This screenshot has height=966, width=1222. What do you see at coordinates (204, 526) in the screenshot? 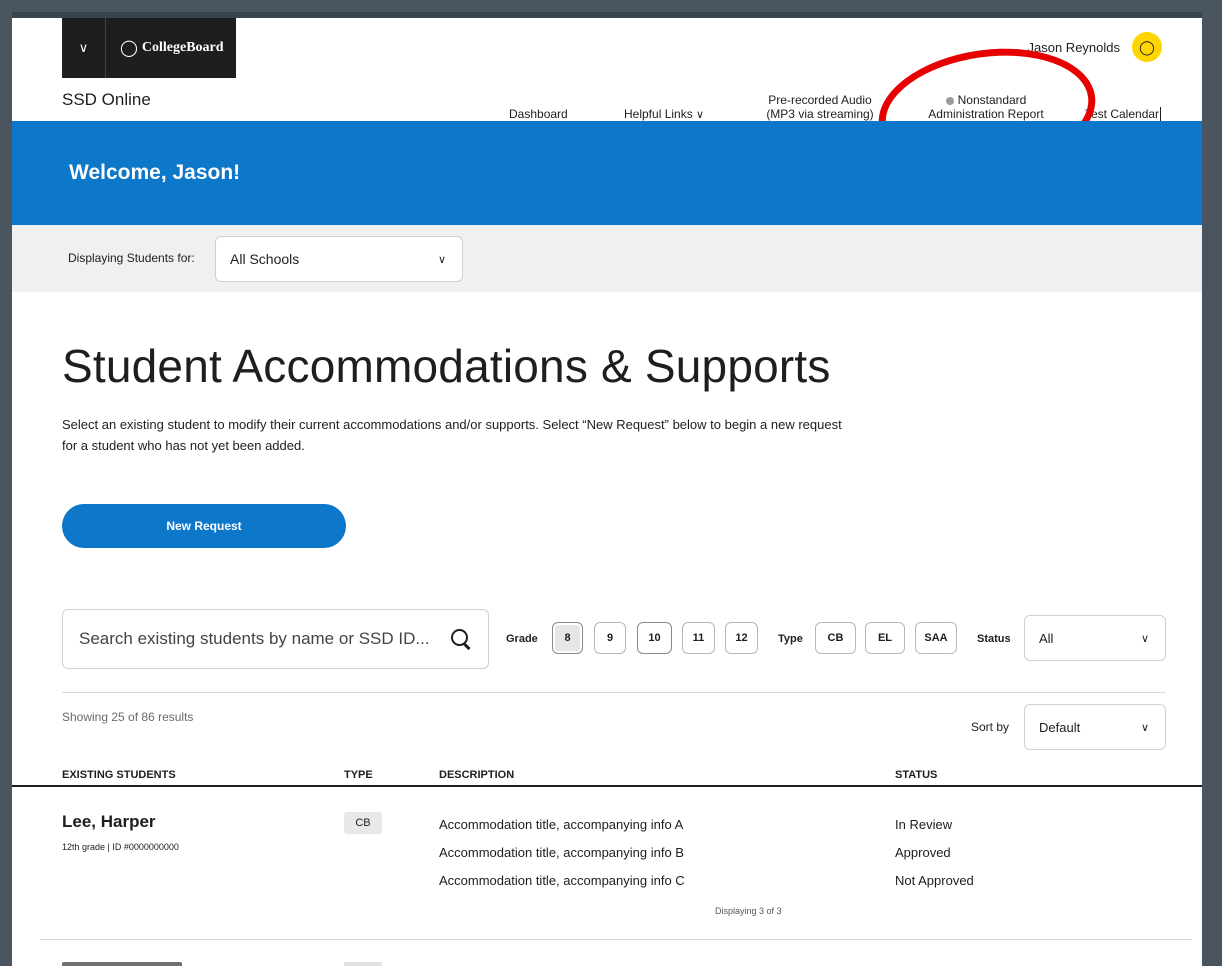
I see `new-request-button: New Request` at bounding box center [204, 526].